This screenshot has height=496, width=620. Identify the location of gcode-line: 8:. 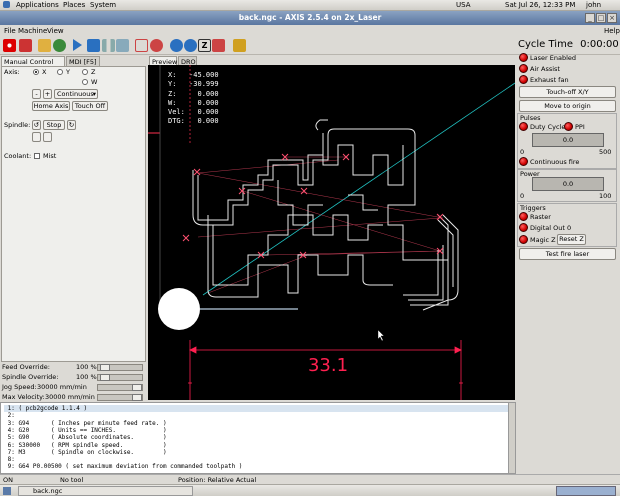
(9, 459).